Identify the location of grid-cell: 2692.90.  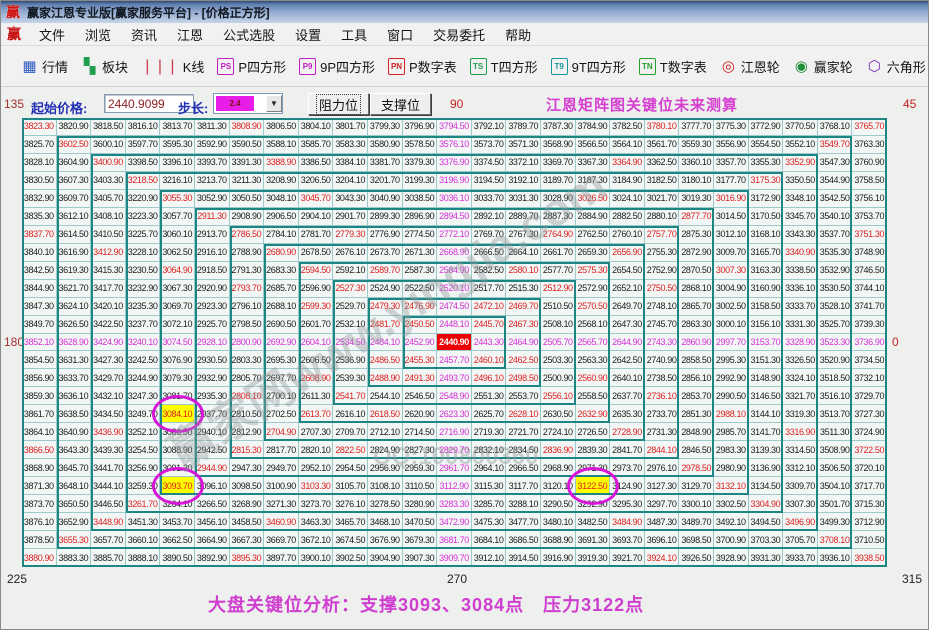
(281, 342).